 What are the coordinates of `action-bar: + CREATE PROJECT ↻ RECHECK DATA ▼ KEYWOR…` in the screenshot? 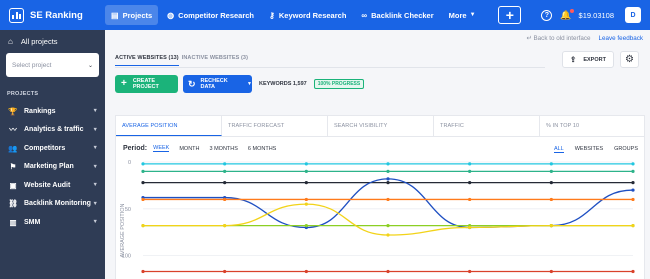 It's located at (240, 84).